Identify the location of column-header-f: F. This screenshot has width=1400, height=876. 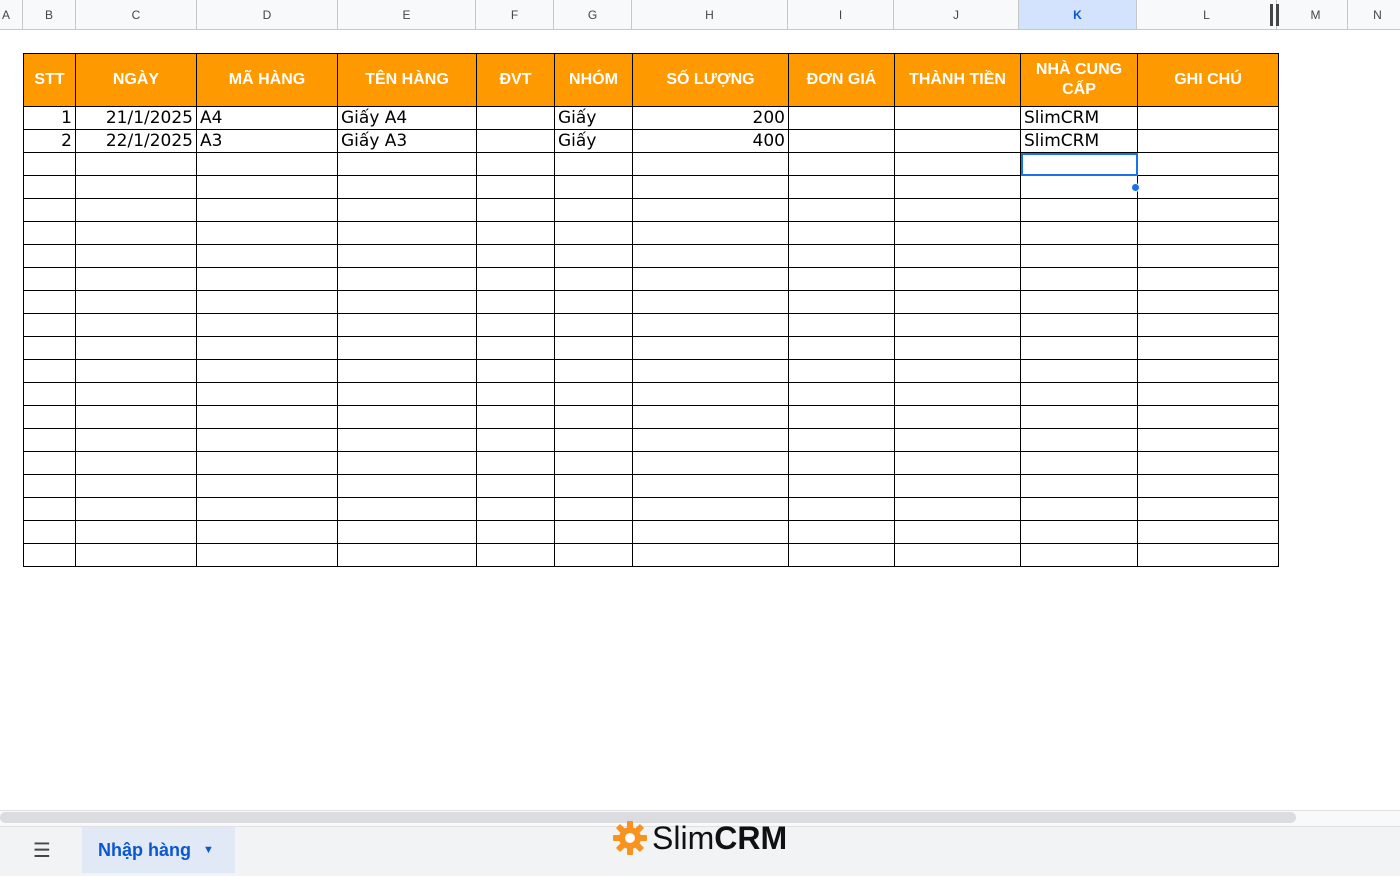
(515, 14).